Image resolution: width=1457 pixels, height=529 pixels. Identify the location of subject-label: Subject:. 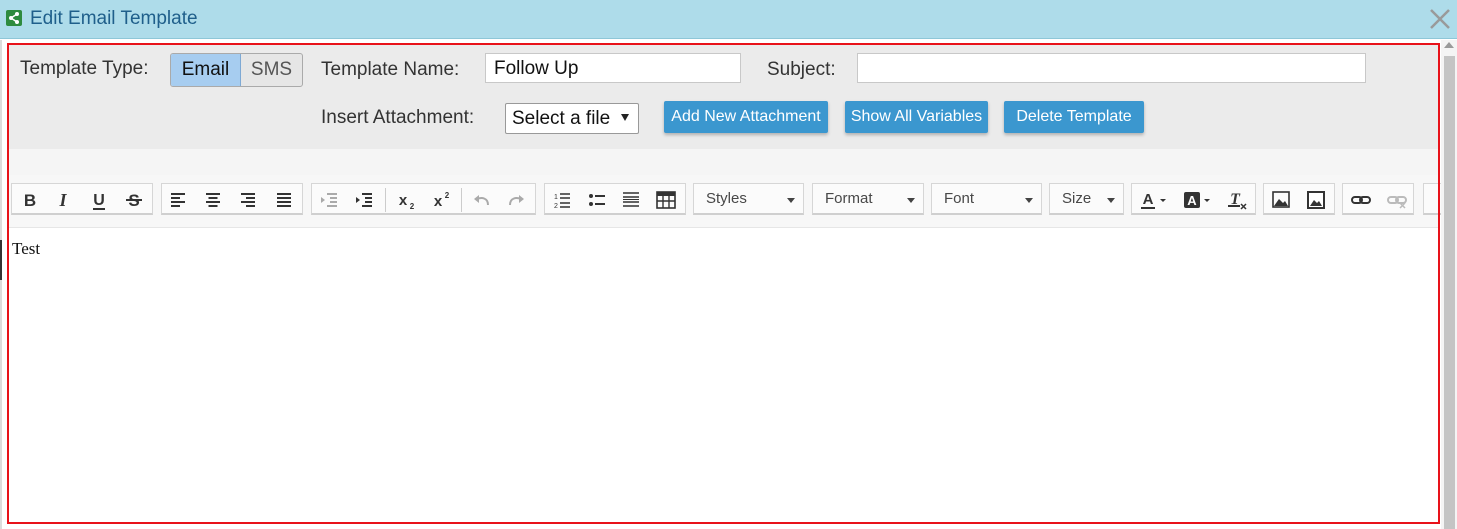
(801, 69).